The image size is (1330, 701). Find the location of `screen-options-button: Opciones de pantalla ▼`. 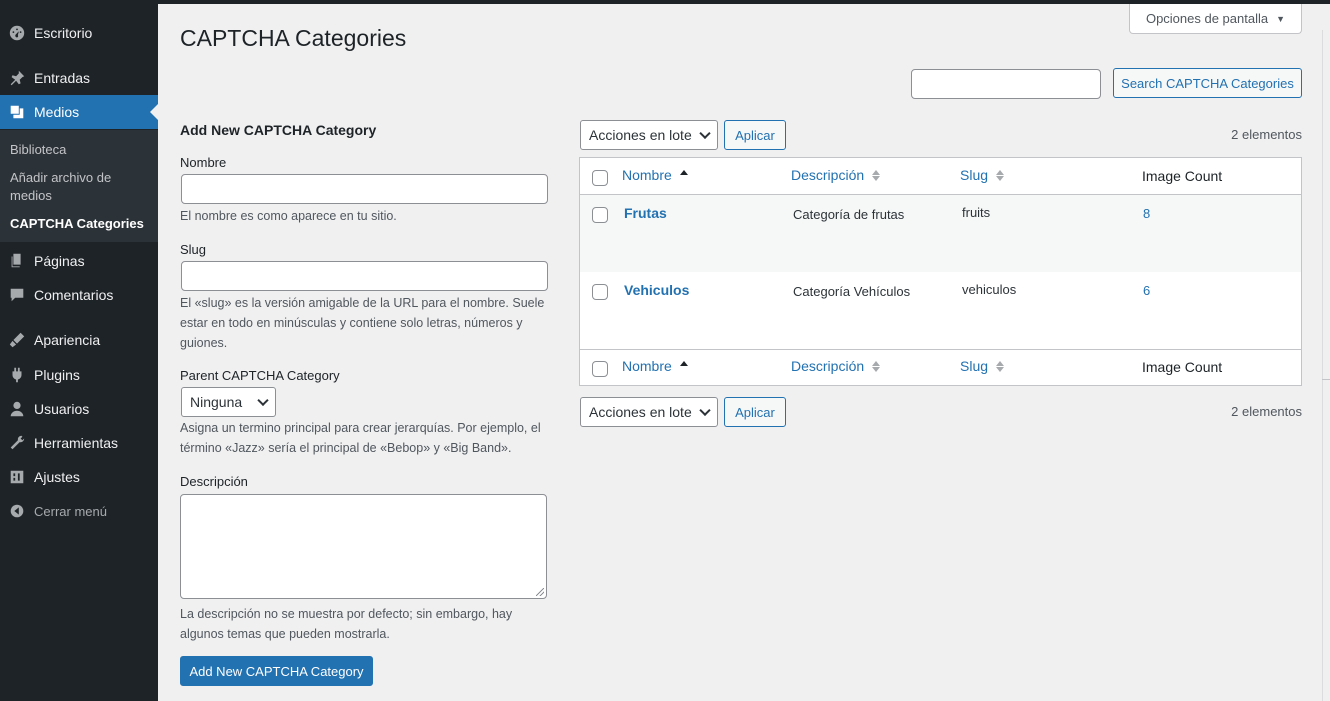

screen-options-button: Opciones de pantalla ▼ is located at coordinates (1215, 19).